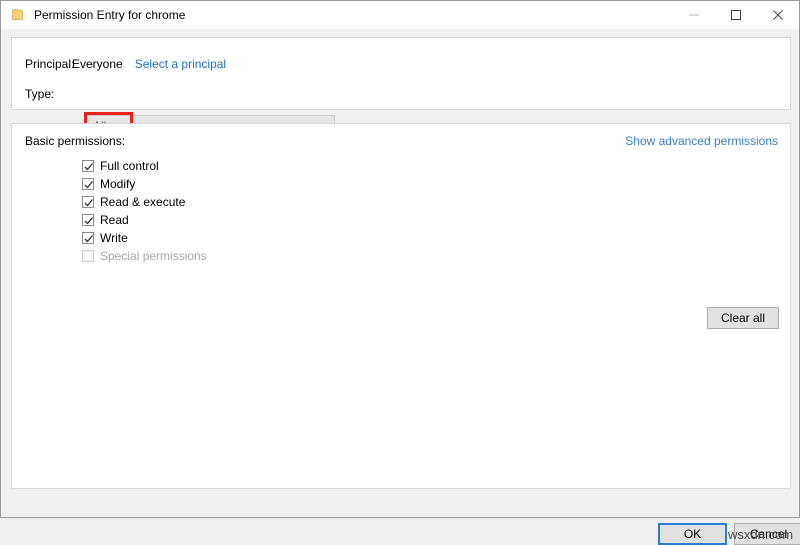  What do you see at coordinates (50, 64) in the screenshot?
I see `principal-label: Principal:` at bounding box center [50, 64].